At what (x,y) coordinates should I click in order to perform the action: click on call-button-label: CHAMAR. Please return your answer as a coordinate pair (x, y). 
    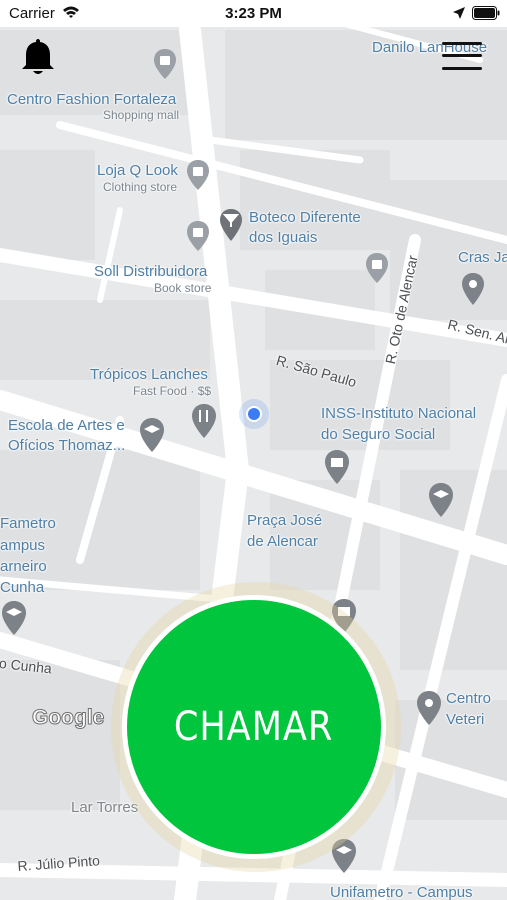
    Looking at the image, I should click on (254, 727).